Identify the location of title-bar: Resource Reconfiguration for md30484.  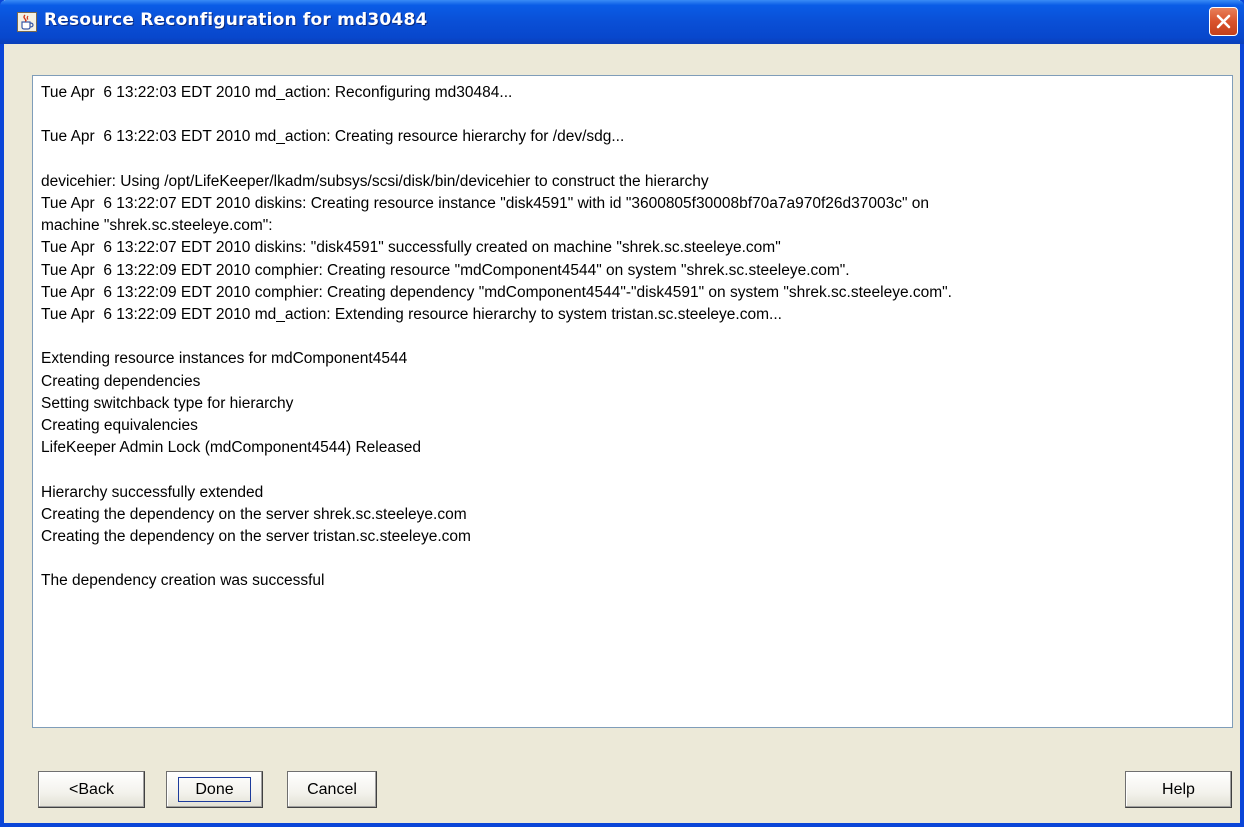
(622, 22).